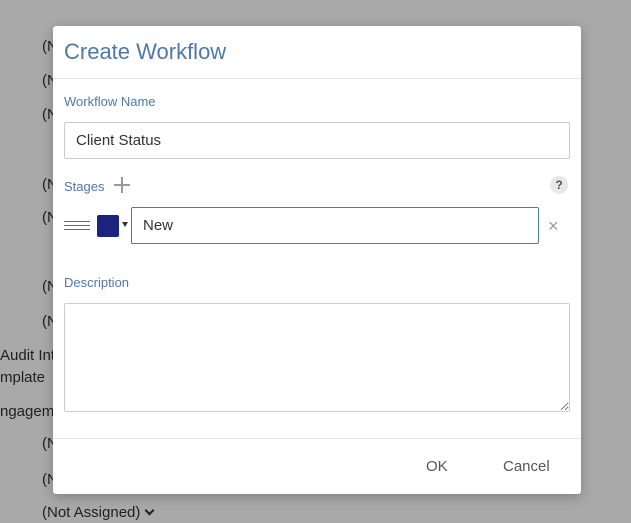 The height and width of the screenshot is (523, 631). What do you see at coordinates (91, 512) in the screenshot?
I see `assignee-select-value: (Not Assigned)` at bounding box center [91, 512].